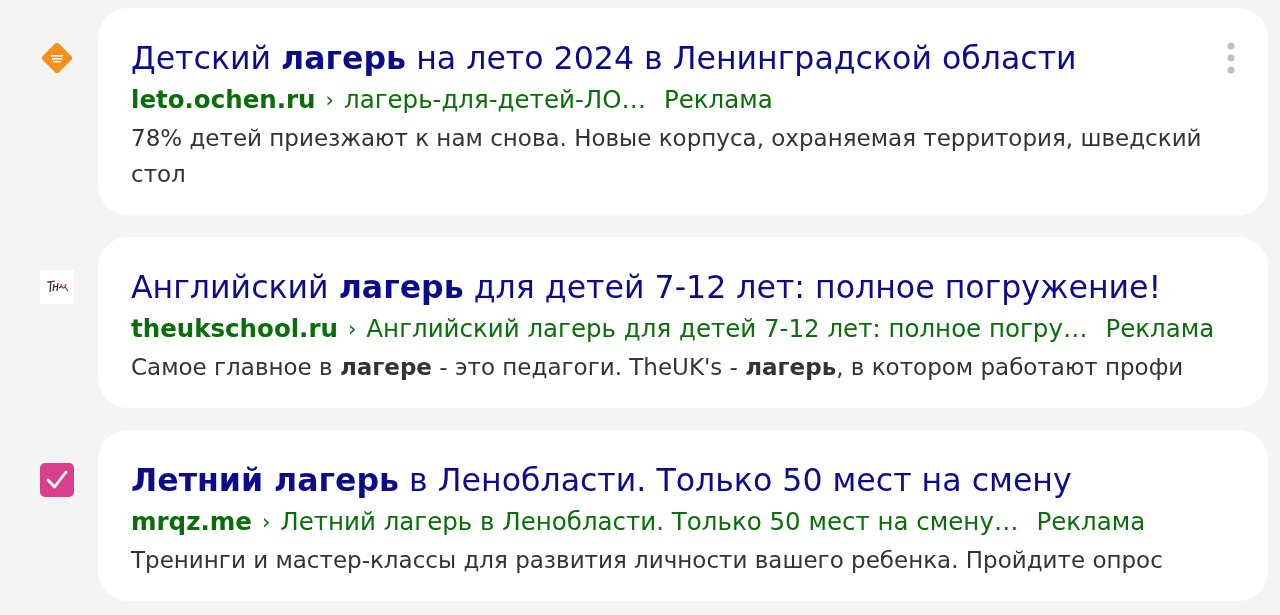  Describe the element at coordinates (57, 287) in the screenshot. I see `logo-icon` at that location.